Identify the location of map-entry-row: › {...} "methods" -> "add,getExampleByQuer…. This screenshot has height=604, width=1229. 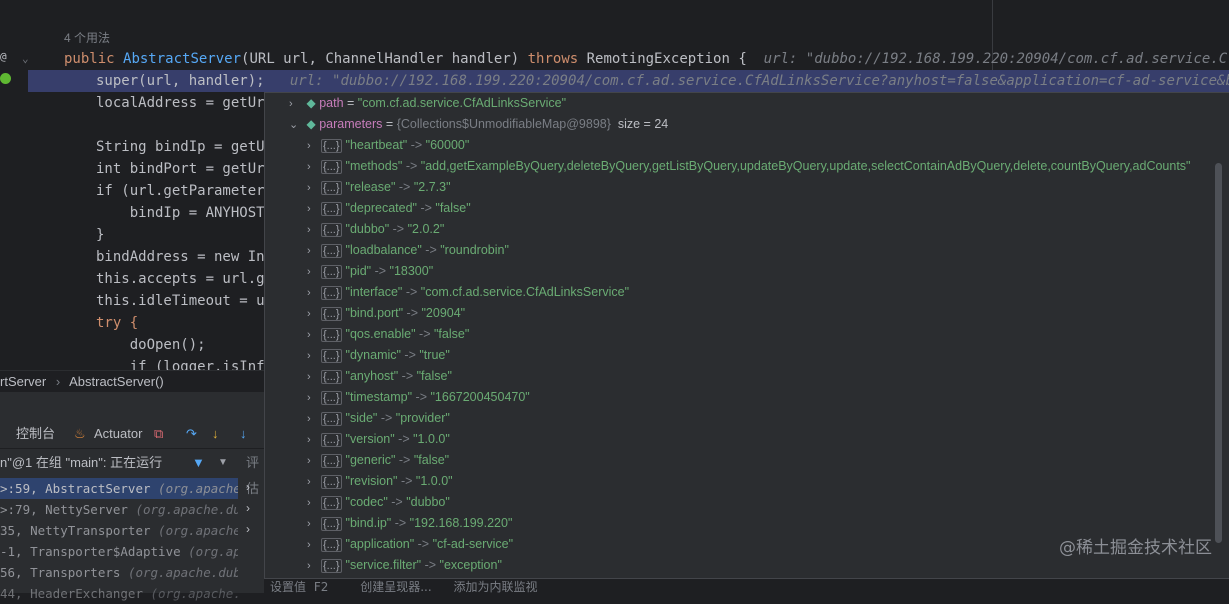
(749, 166).